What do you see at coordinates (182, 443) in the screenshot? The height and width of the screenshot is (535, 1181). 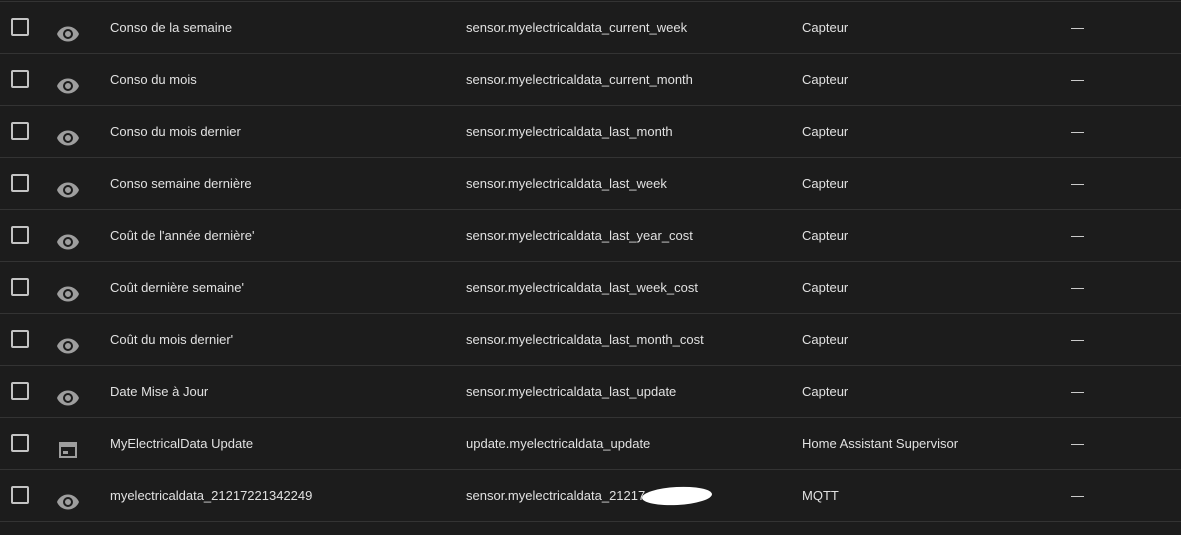 I see `entity-name: MyElectricalData Update` at bounding box center [182, 443].